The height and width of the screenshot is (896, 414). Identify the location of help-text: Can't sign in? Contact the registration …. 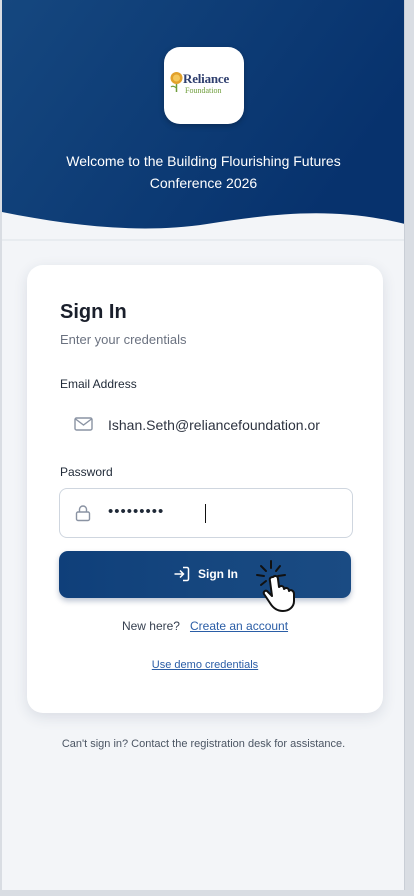
(203, 744).